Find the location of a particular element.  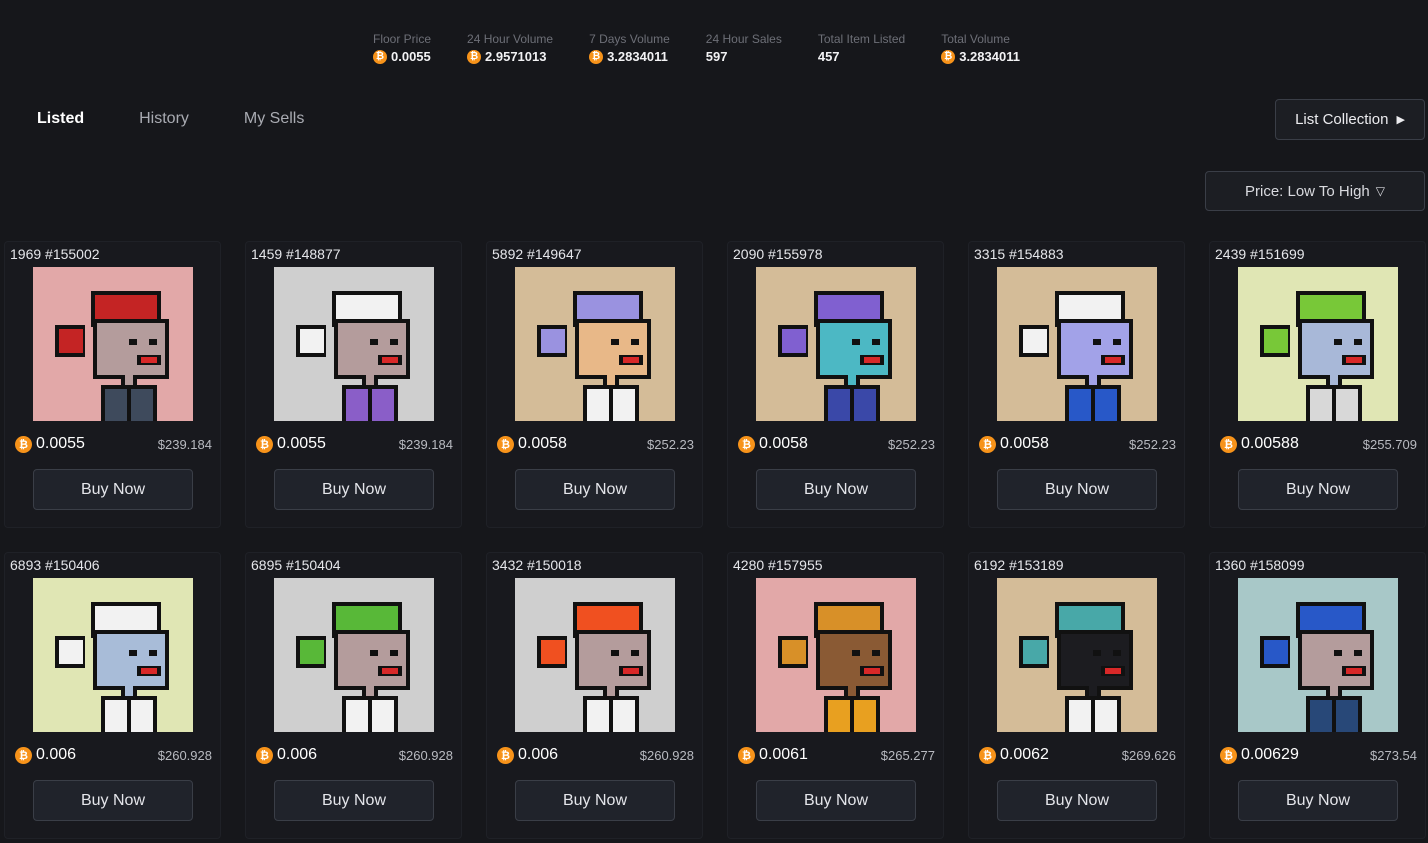

nft-card: 3432 #150018 ₿ 0.006 $260.928 Buy Now is located at coordinates (594, 695).